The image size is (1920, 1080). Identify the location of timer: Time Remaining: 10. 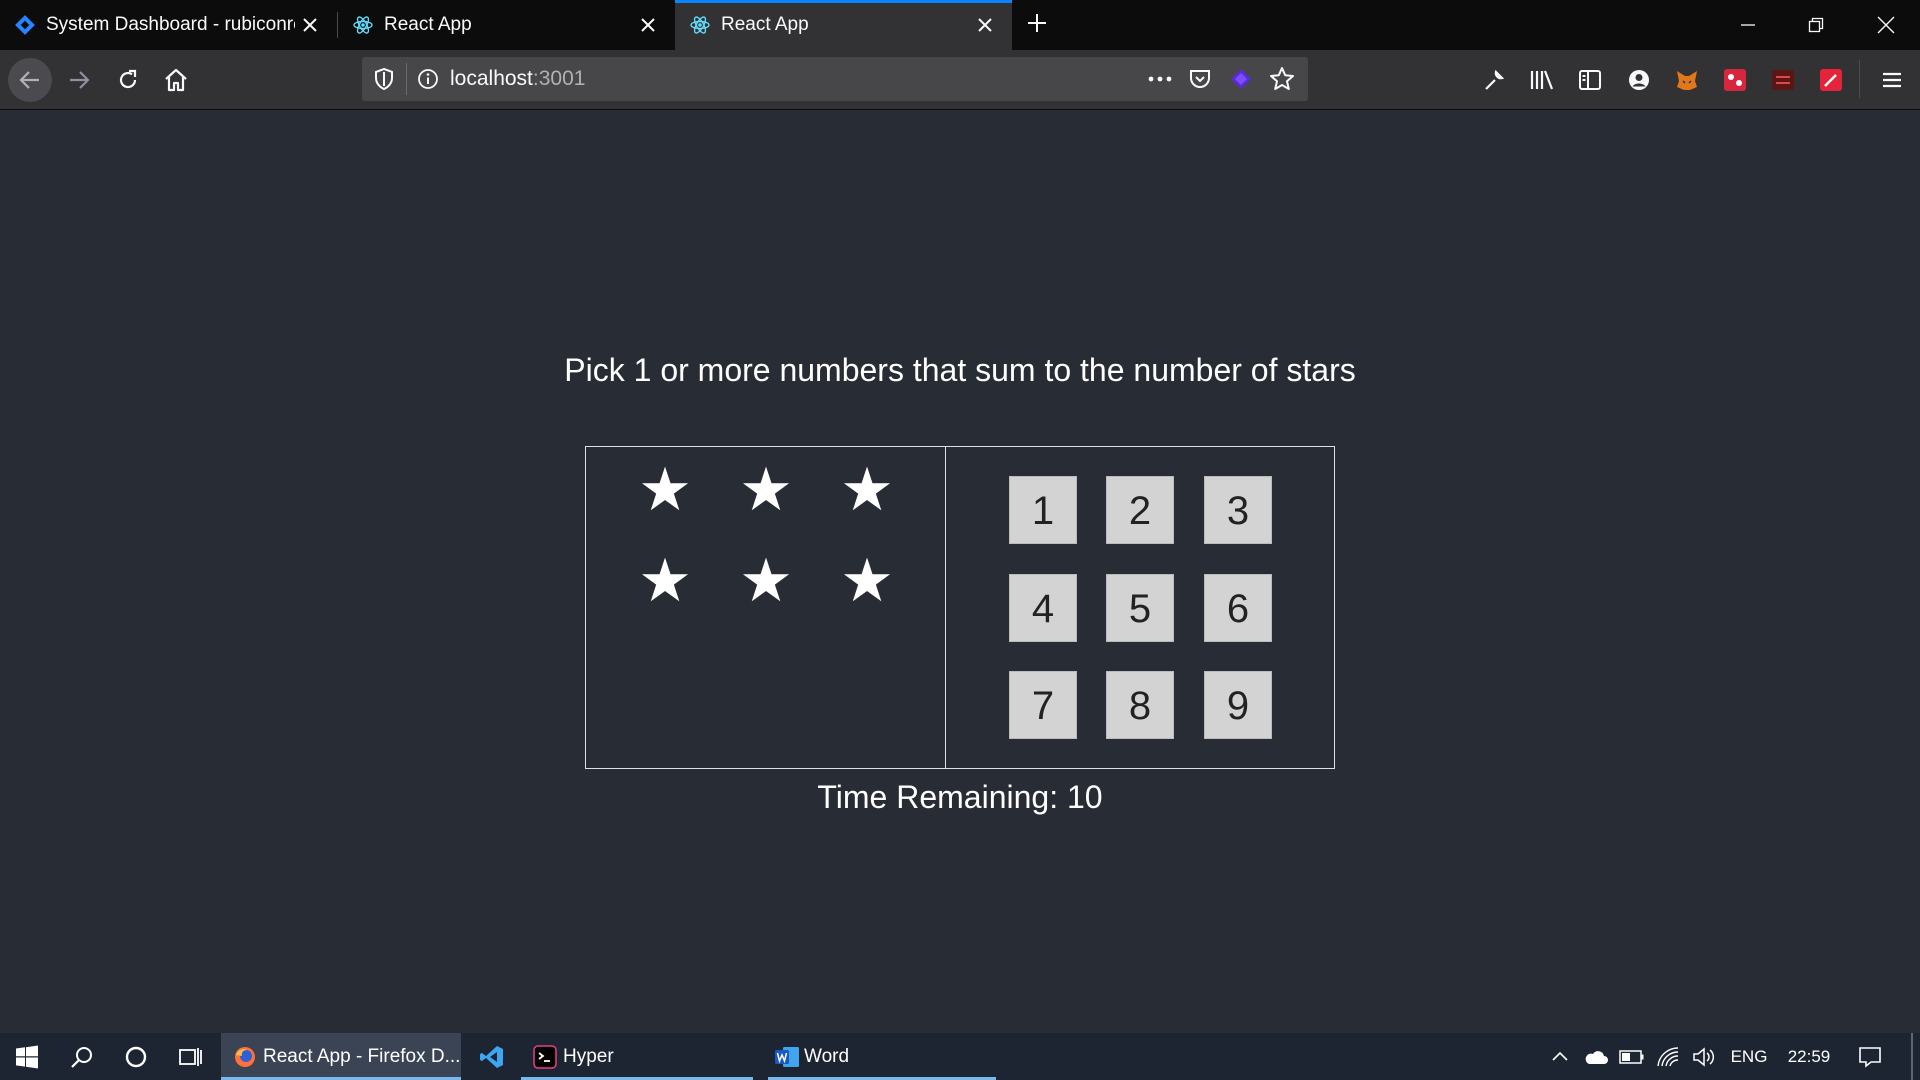
(960, 797).